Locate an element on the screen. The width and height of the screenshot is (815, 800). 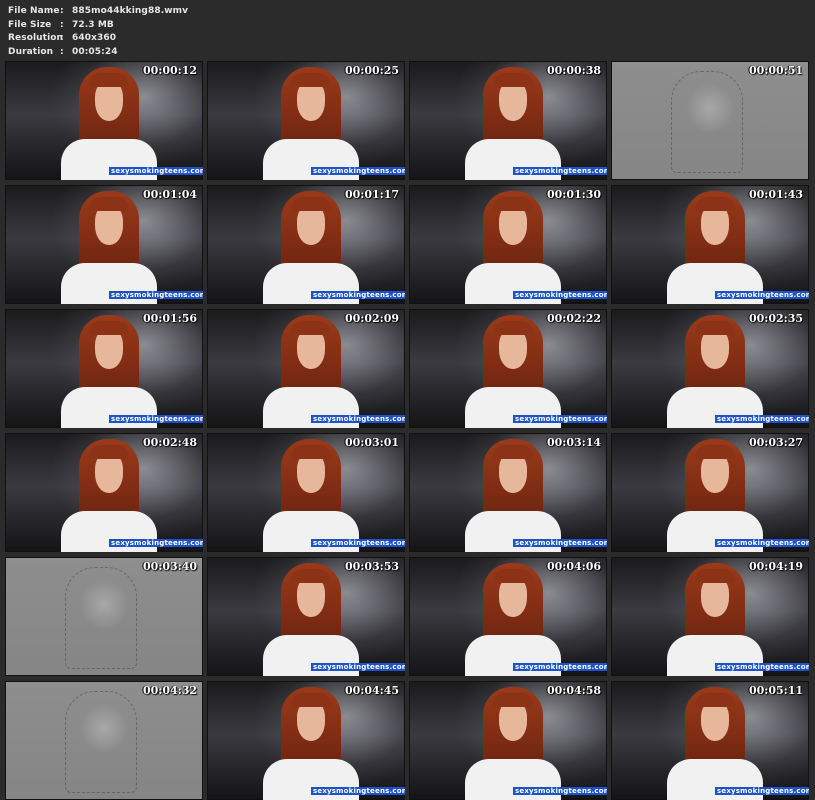
timestamp-label: 00:02:22 is located at coordinates (573, 318).